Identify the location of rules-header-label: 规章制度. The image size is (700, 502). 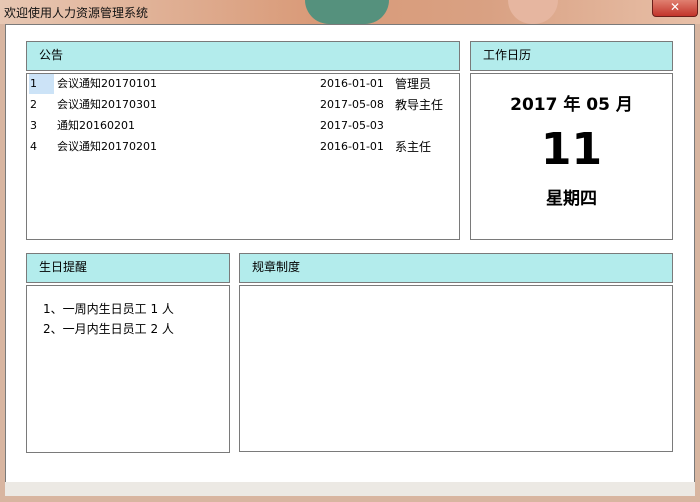
(276, 267).